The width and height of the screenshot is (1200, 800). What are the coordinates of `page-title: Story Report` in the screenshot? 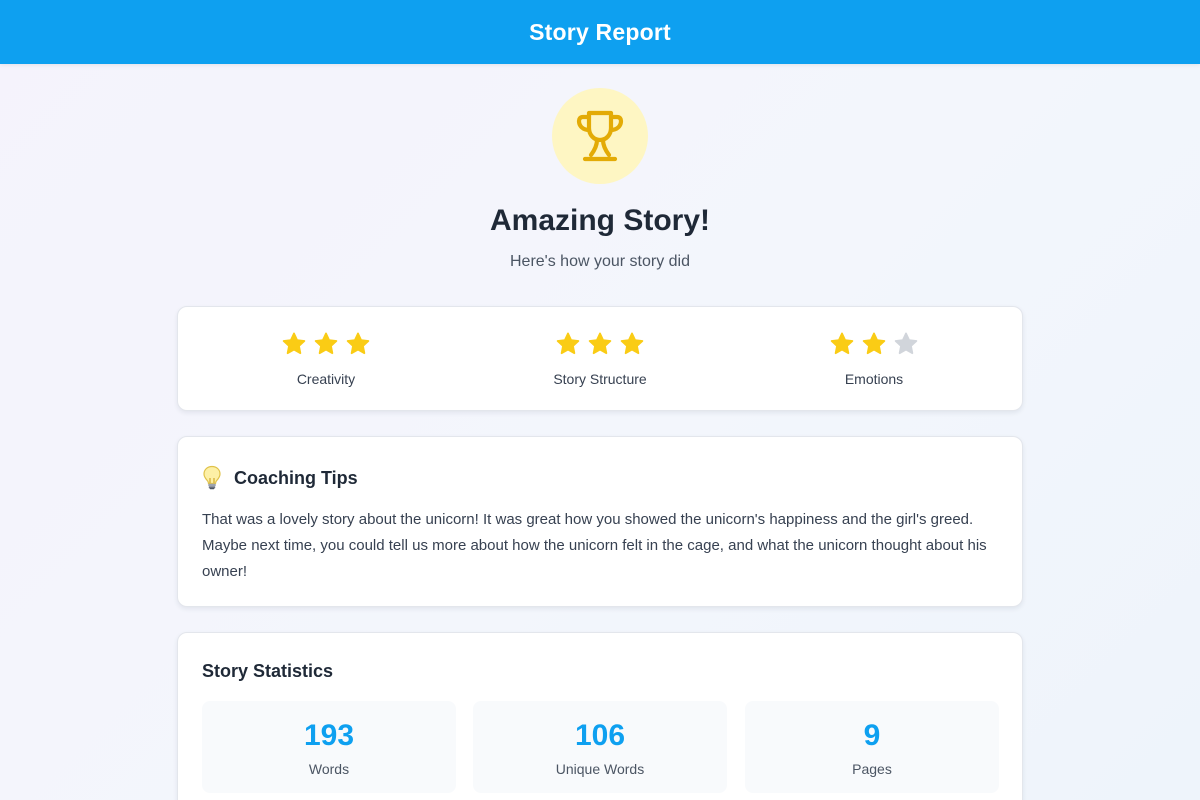 It's located at (600, 31).